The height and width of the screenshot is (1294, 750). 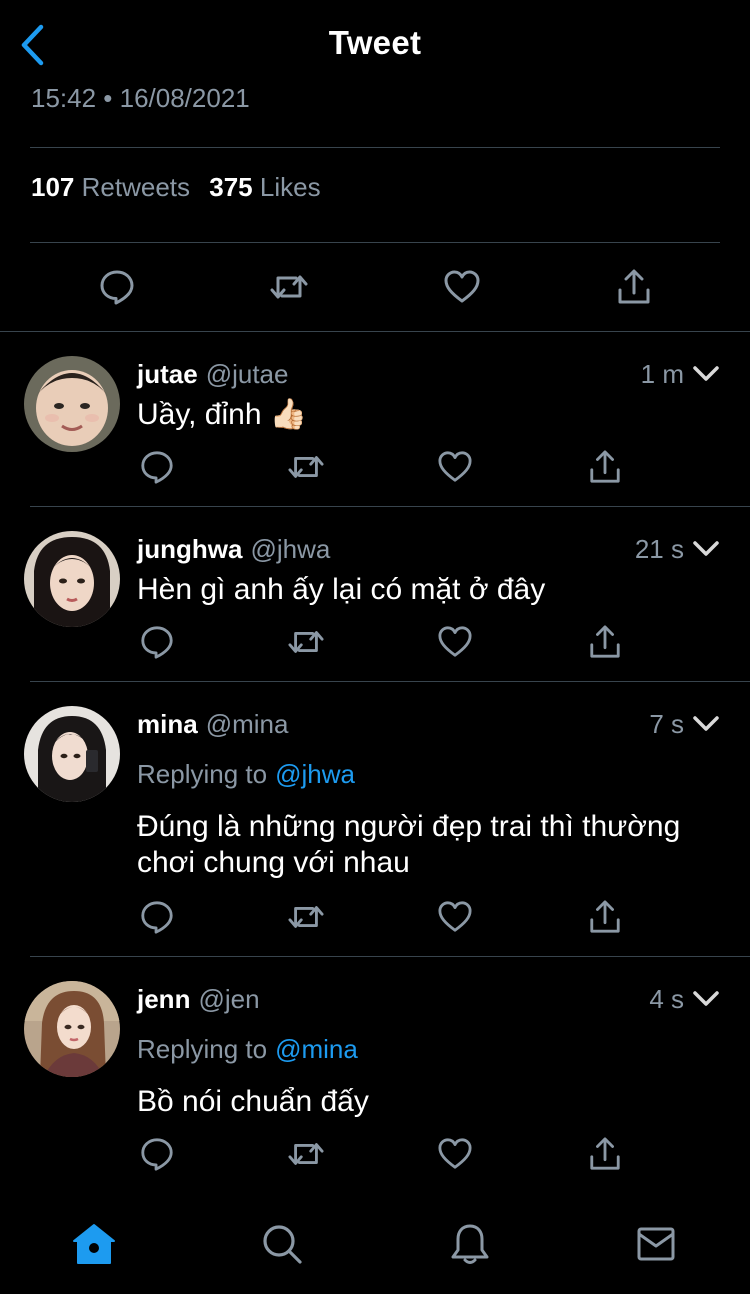 I want to click on retweets-label: Retweets, so click(x=136, y=187).